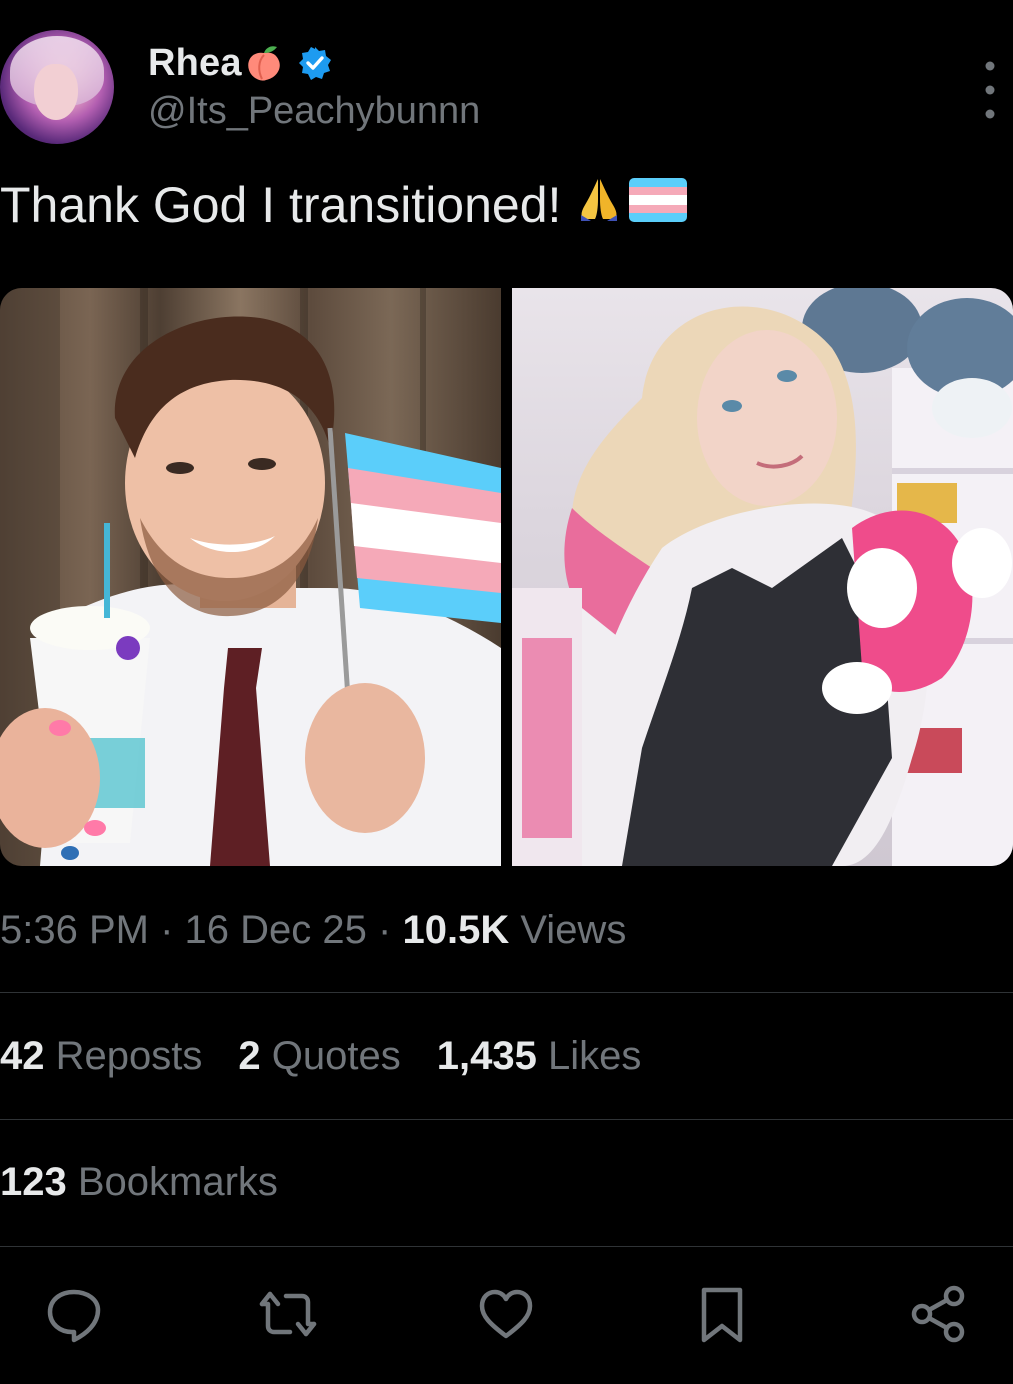 The height and width of the screenshot is (1384, 1013). Describe the element at coordinates (594, 1056) in the screenshot. I see `likes-label: Likes` at that location.